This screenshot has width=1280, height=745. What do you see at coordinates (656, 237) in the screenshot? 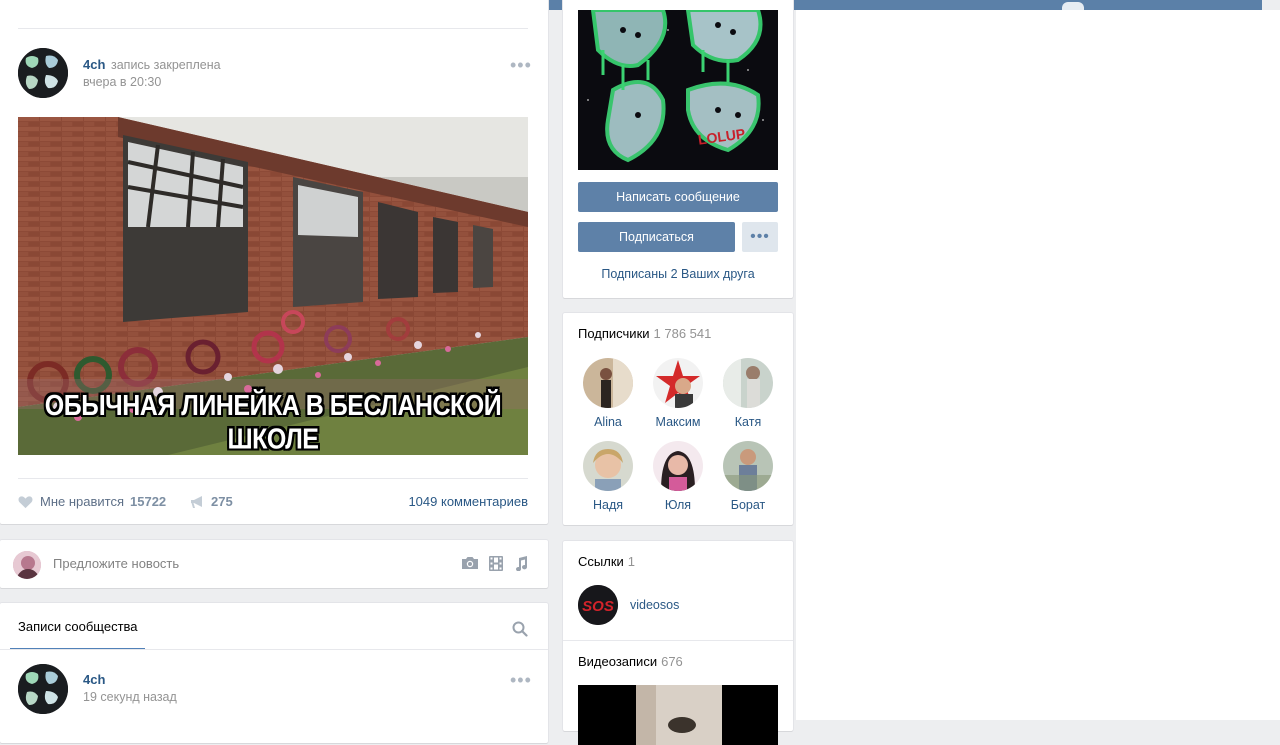
I see `subscribe-button: Подписаться` at bounding box center [656, 237].